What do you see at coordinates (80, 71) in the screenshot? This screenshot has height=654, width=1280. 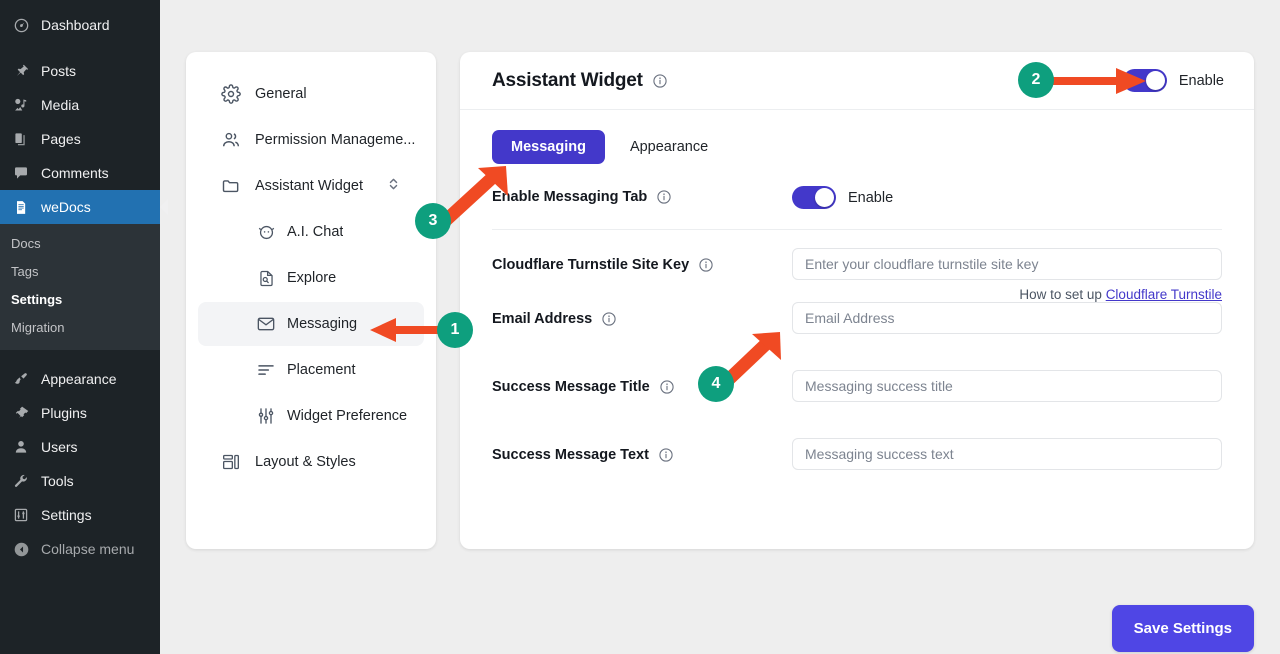 I see `wp-menu-posts: Posts` at bounding box center [80, 71].